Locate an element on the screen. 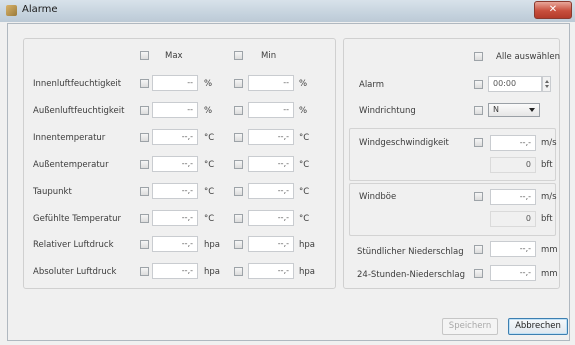 The image size is (575, 345). threshold-label: Außentemperatur is located at coordinates (71, 165).